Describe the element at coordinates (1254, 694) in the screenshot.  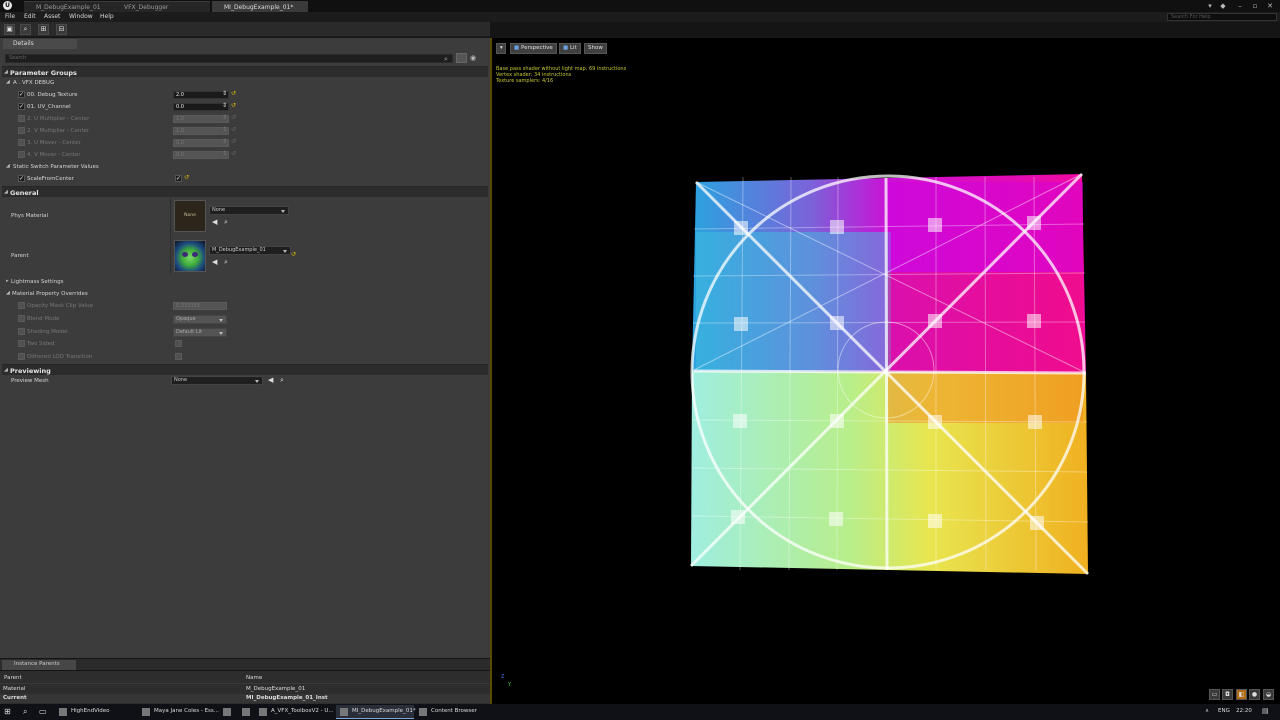
I see `sphere-icon: ●` at that location.